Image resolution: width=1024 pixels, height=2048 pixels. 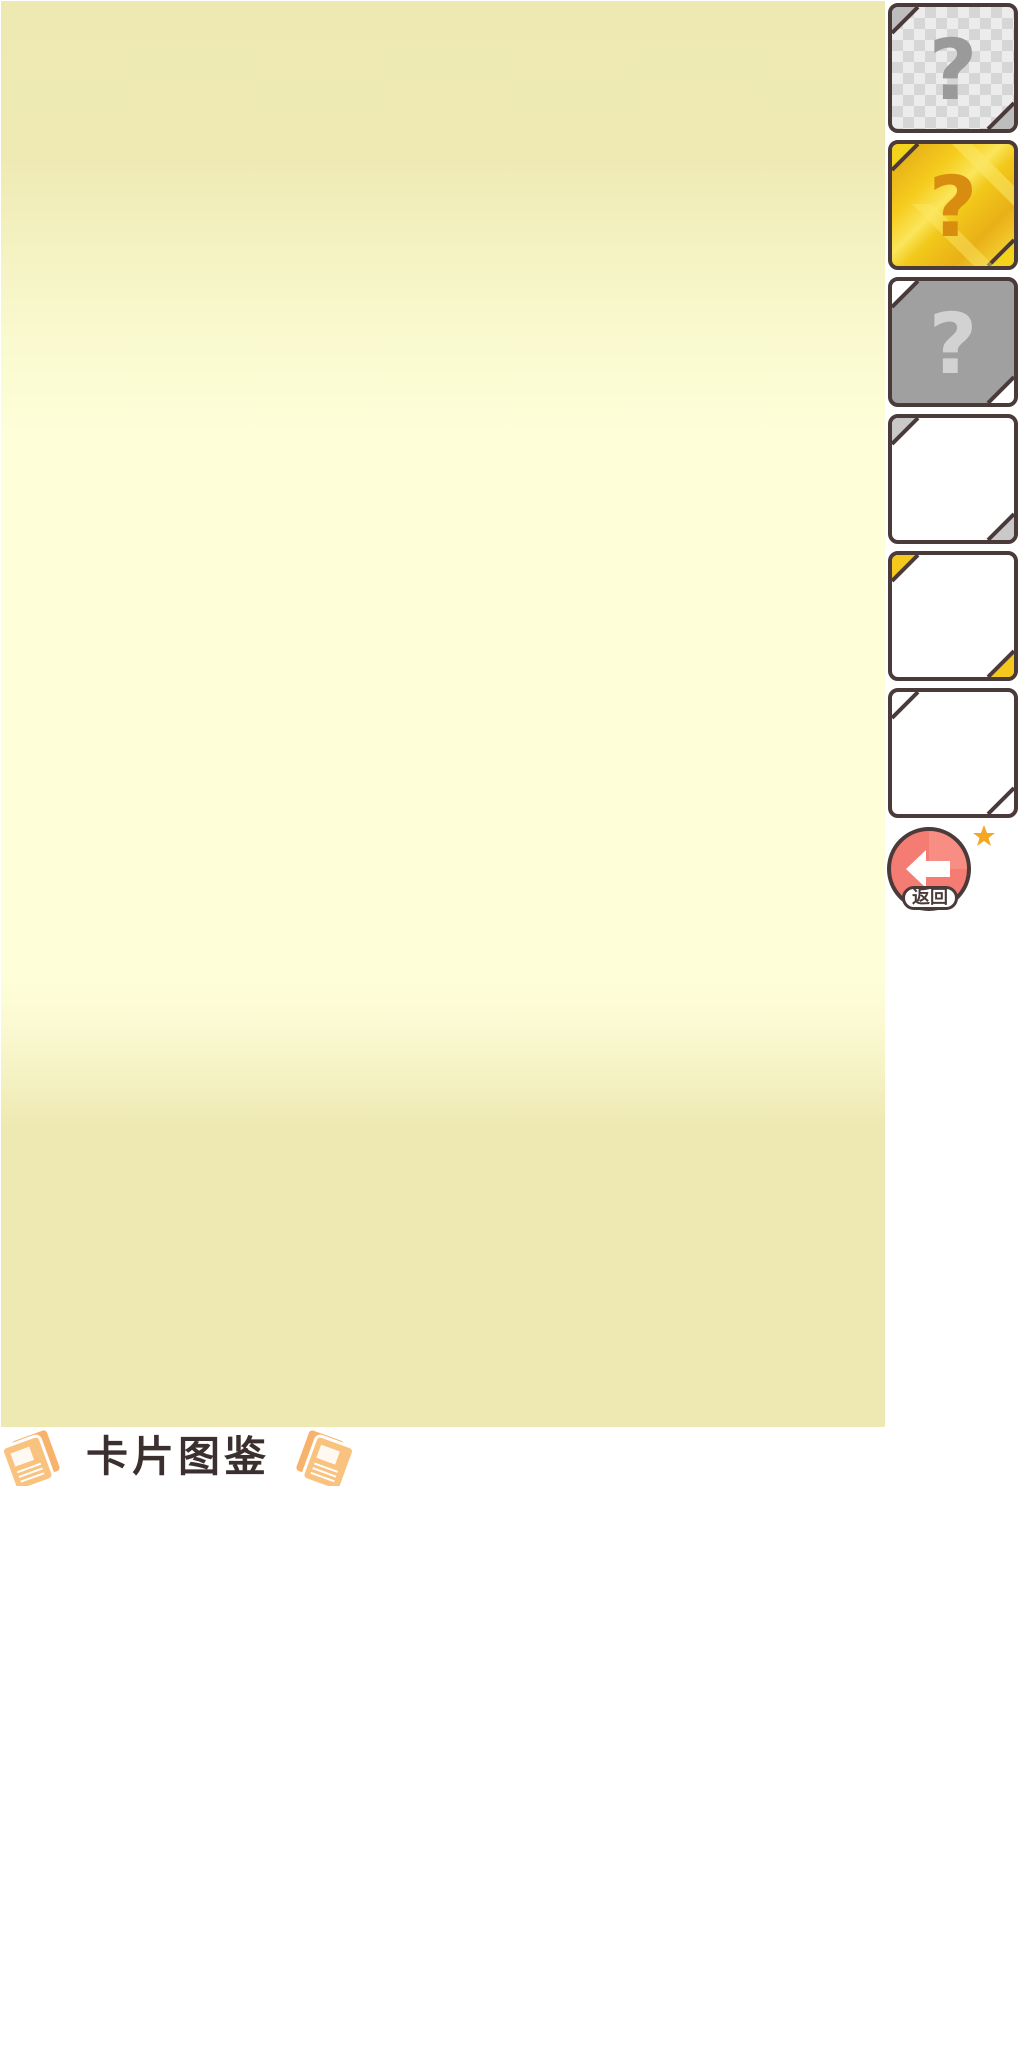 I want to click on page-title: 卡片图鉴, so click(x=178, y=1456).